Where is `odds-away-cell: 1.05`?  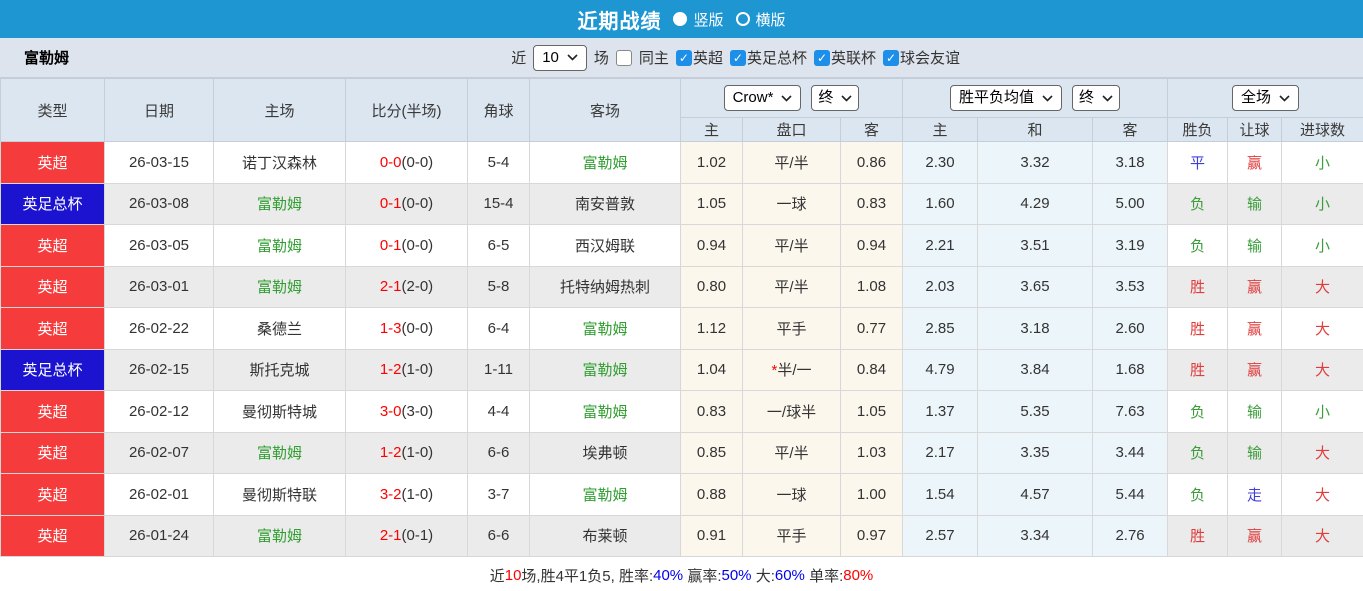
odds-away-cell: 1.05 is located at coordinates (871, 411).